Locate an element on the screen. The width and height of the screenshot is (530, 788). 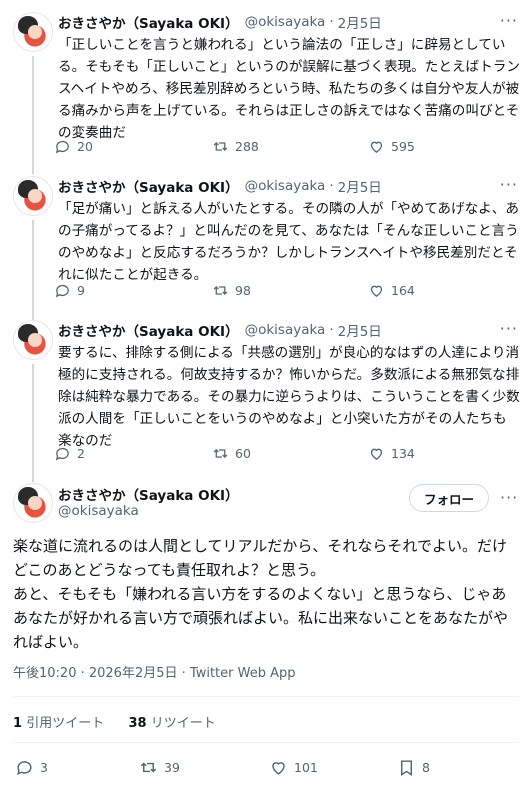
reply-count: 9 is located at coordinates (81, 290).